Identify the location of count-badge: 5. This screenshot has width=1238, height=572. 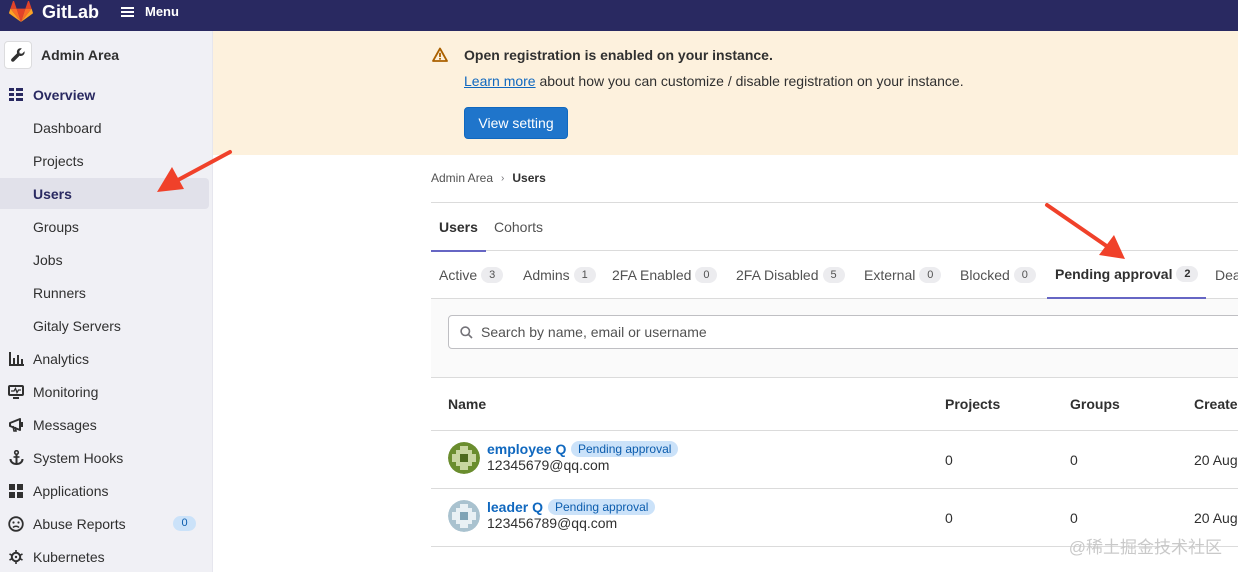
(833, 274).